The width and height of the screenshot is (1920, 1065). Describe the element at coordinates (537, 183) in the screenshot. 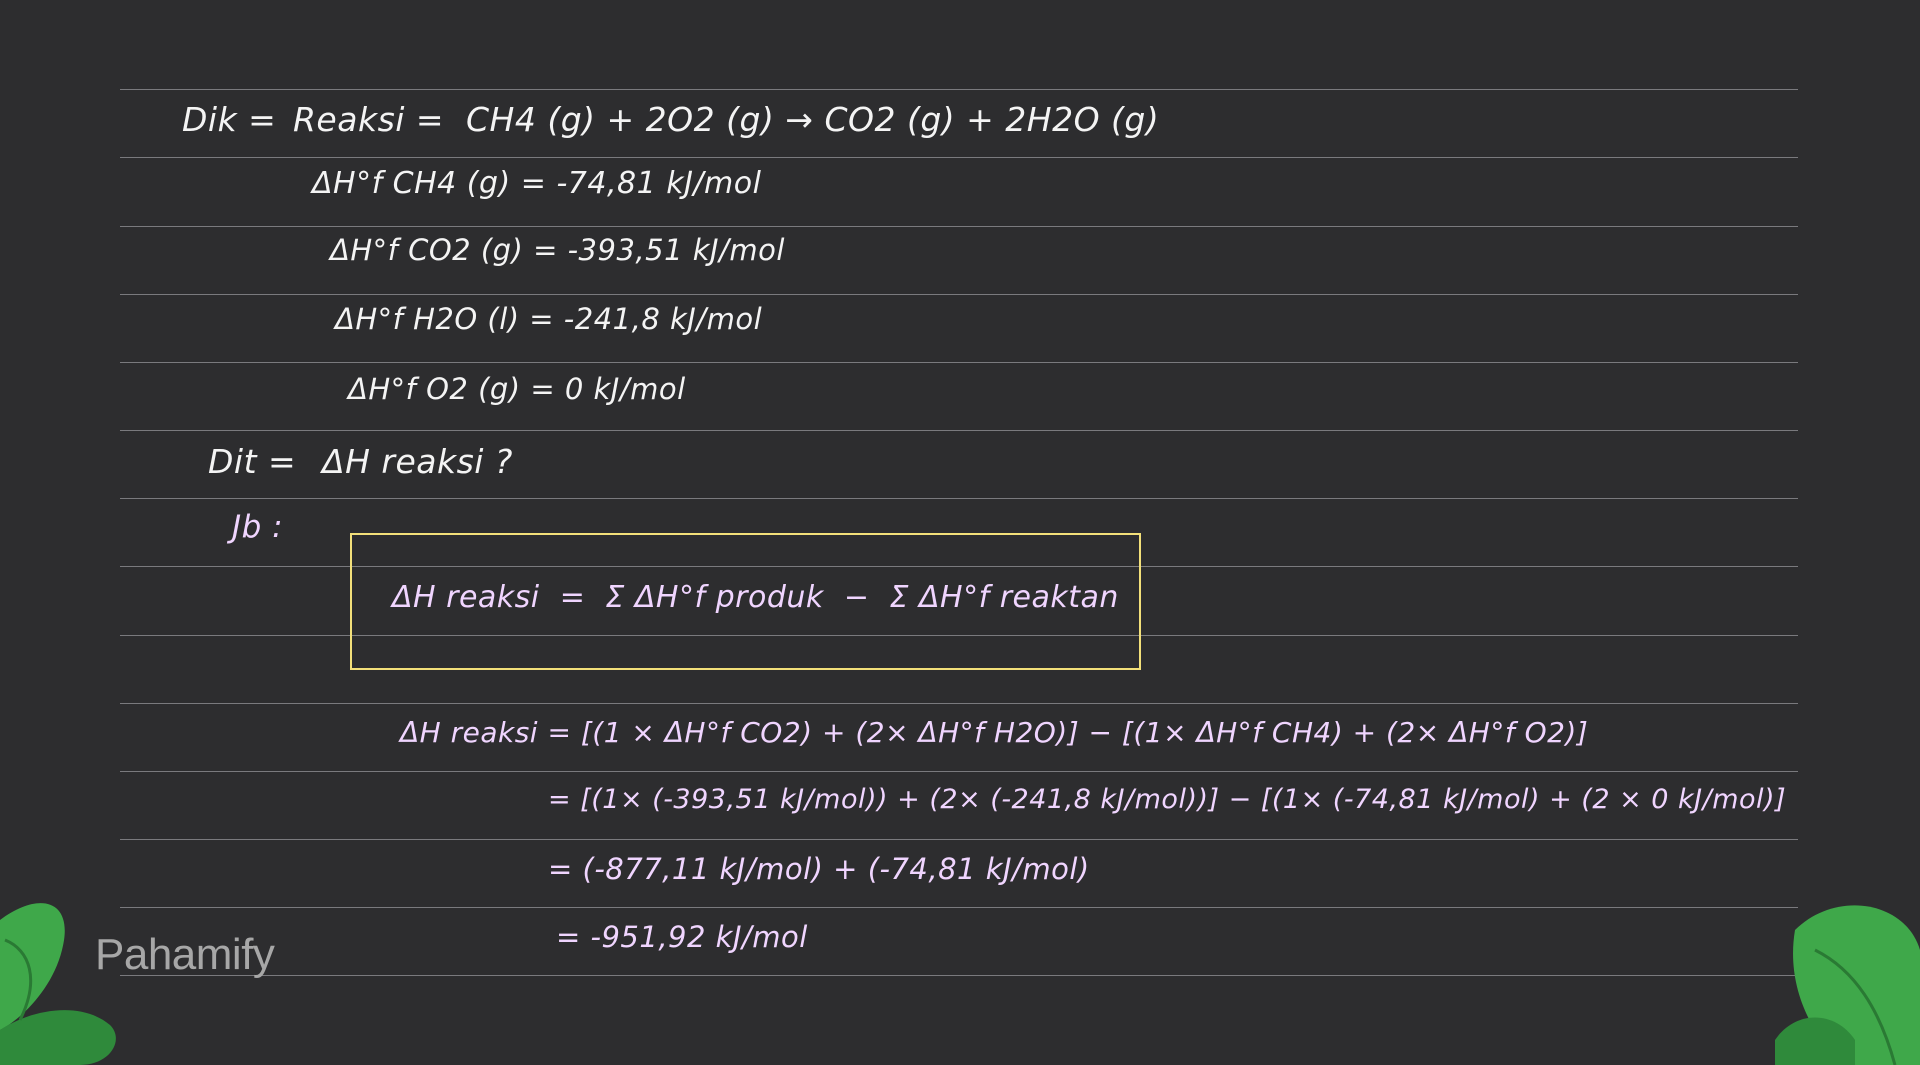

I see `dhf-ch4: ΔH°f CH4 (g) = -74,81 kJ/mol` at that location.